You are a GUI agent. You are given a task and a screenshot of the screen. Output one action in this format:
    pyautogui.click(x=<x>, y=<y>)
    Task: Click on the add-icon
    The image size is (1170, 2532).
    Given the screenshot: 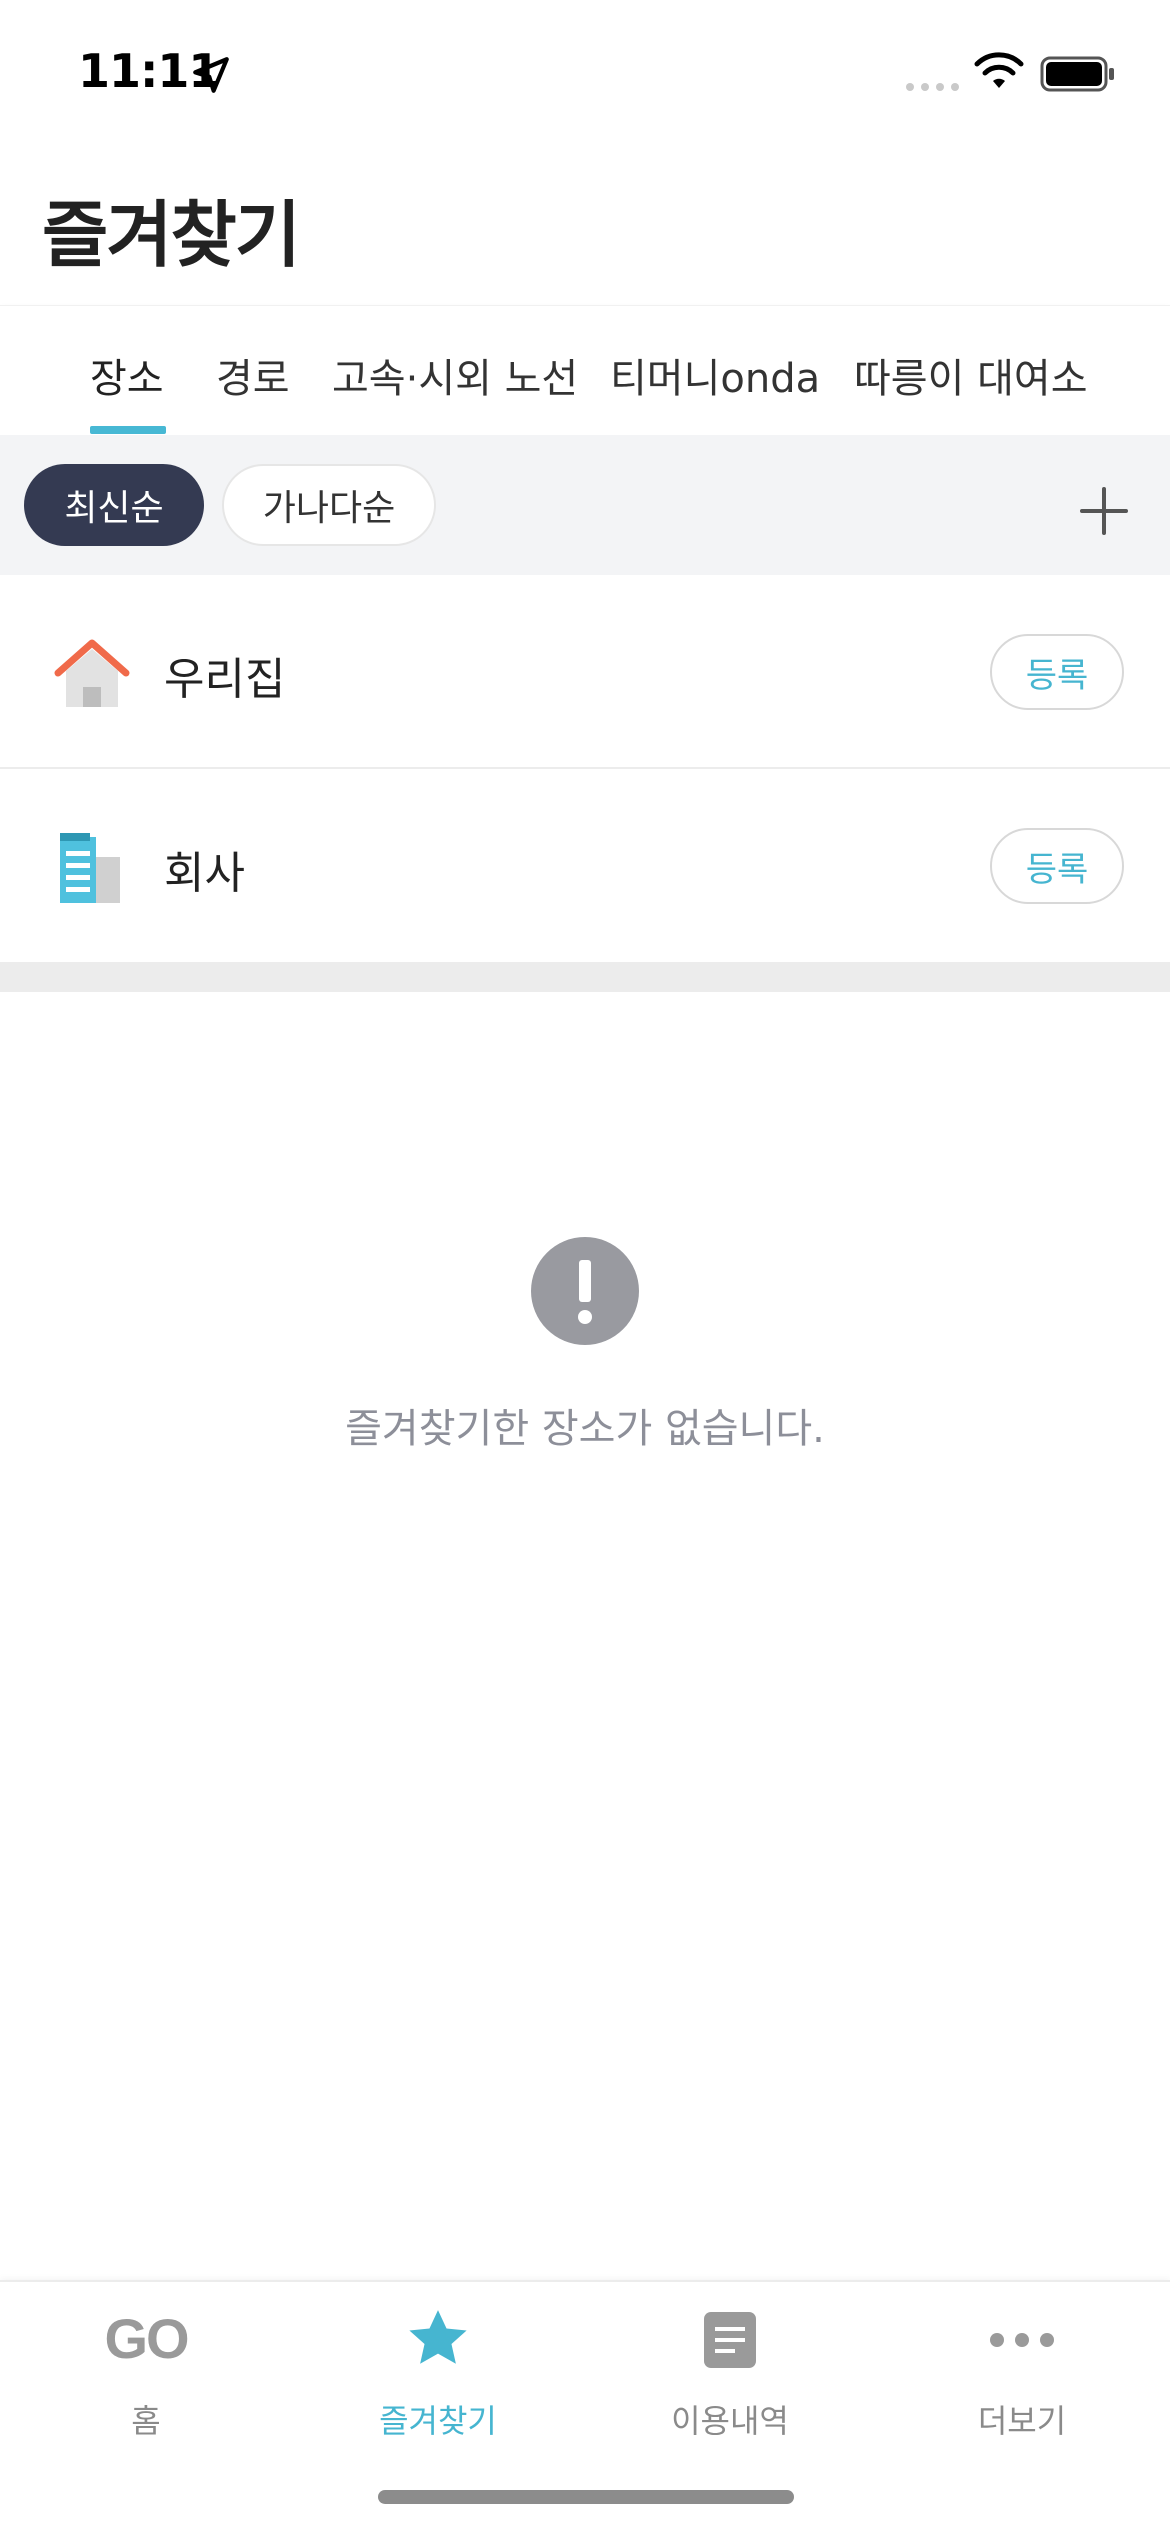 What is the action you would take?
    pyautogui.click(x=1104, y=511)
    